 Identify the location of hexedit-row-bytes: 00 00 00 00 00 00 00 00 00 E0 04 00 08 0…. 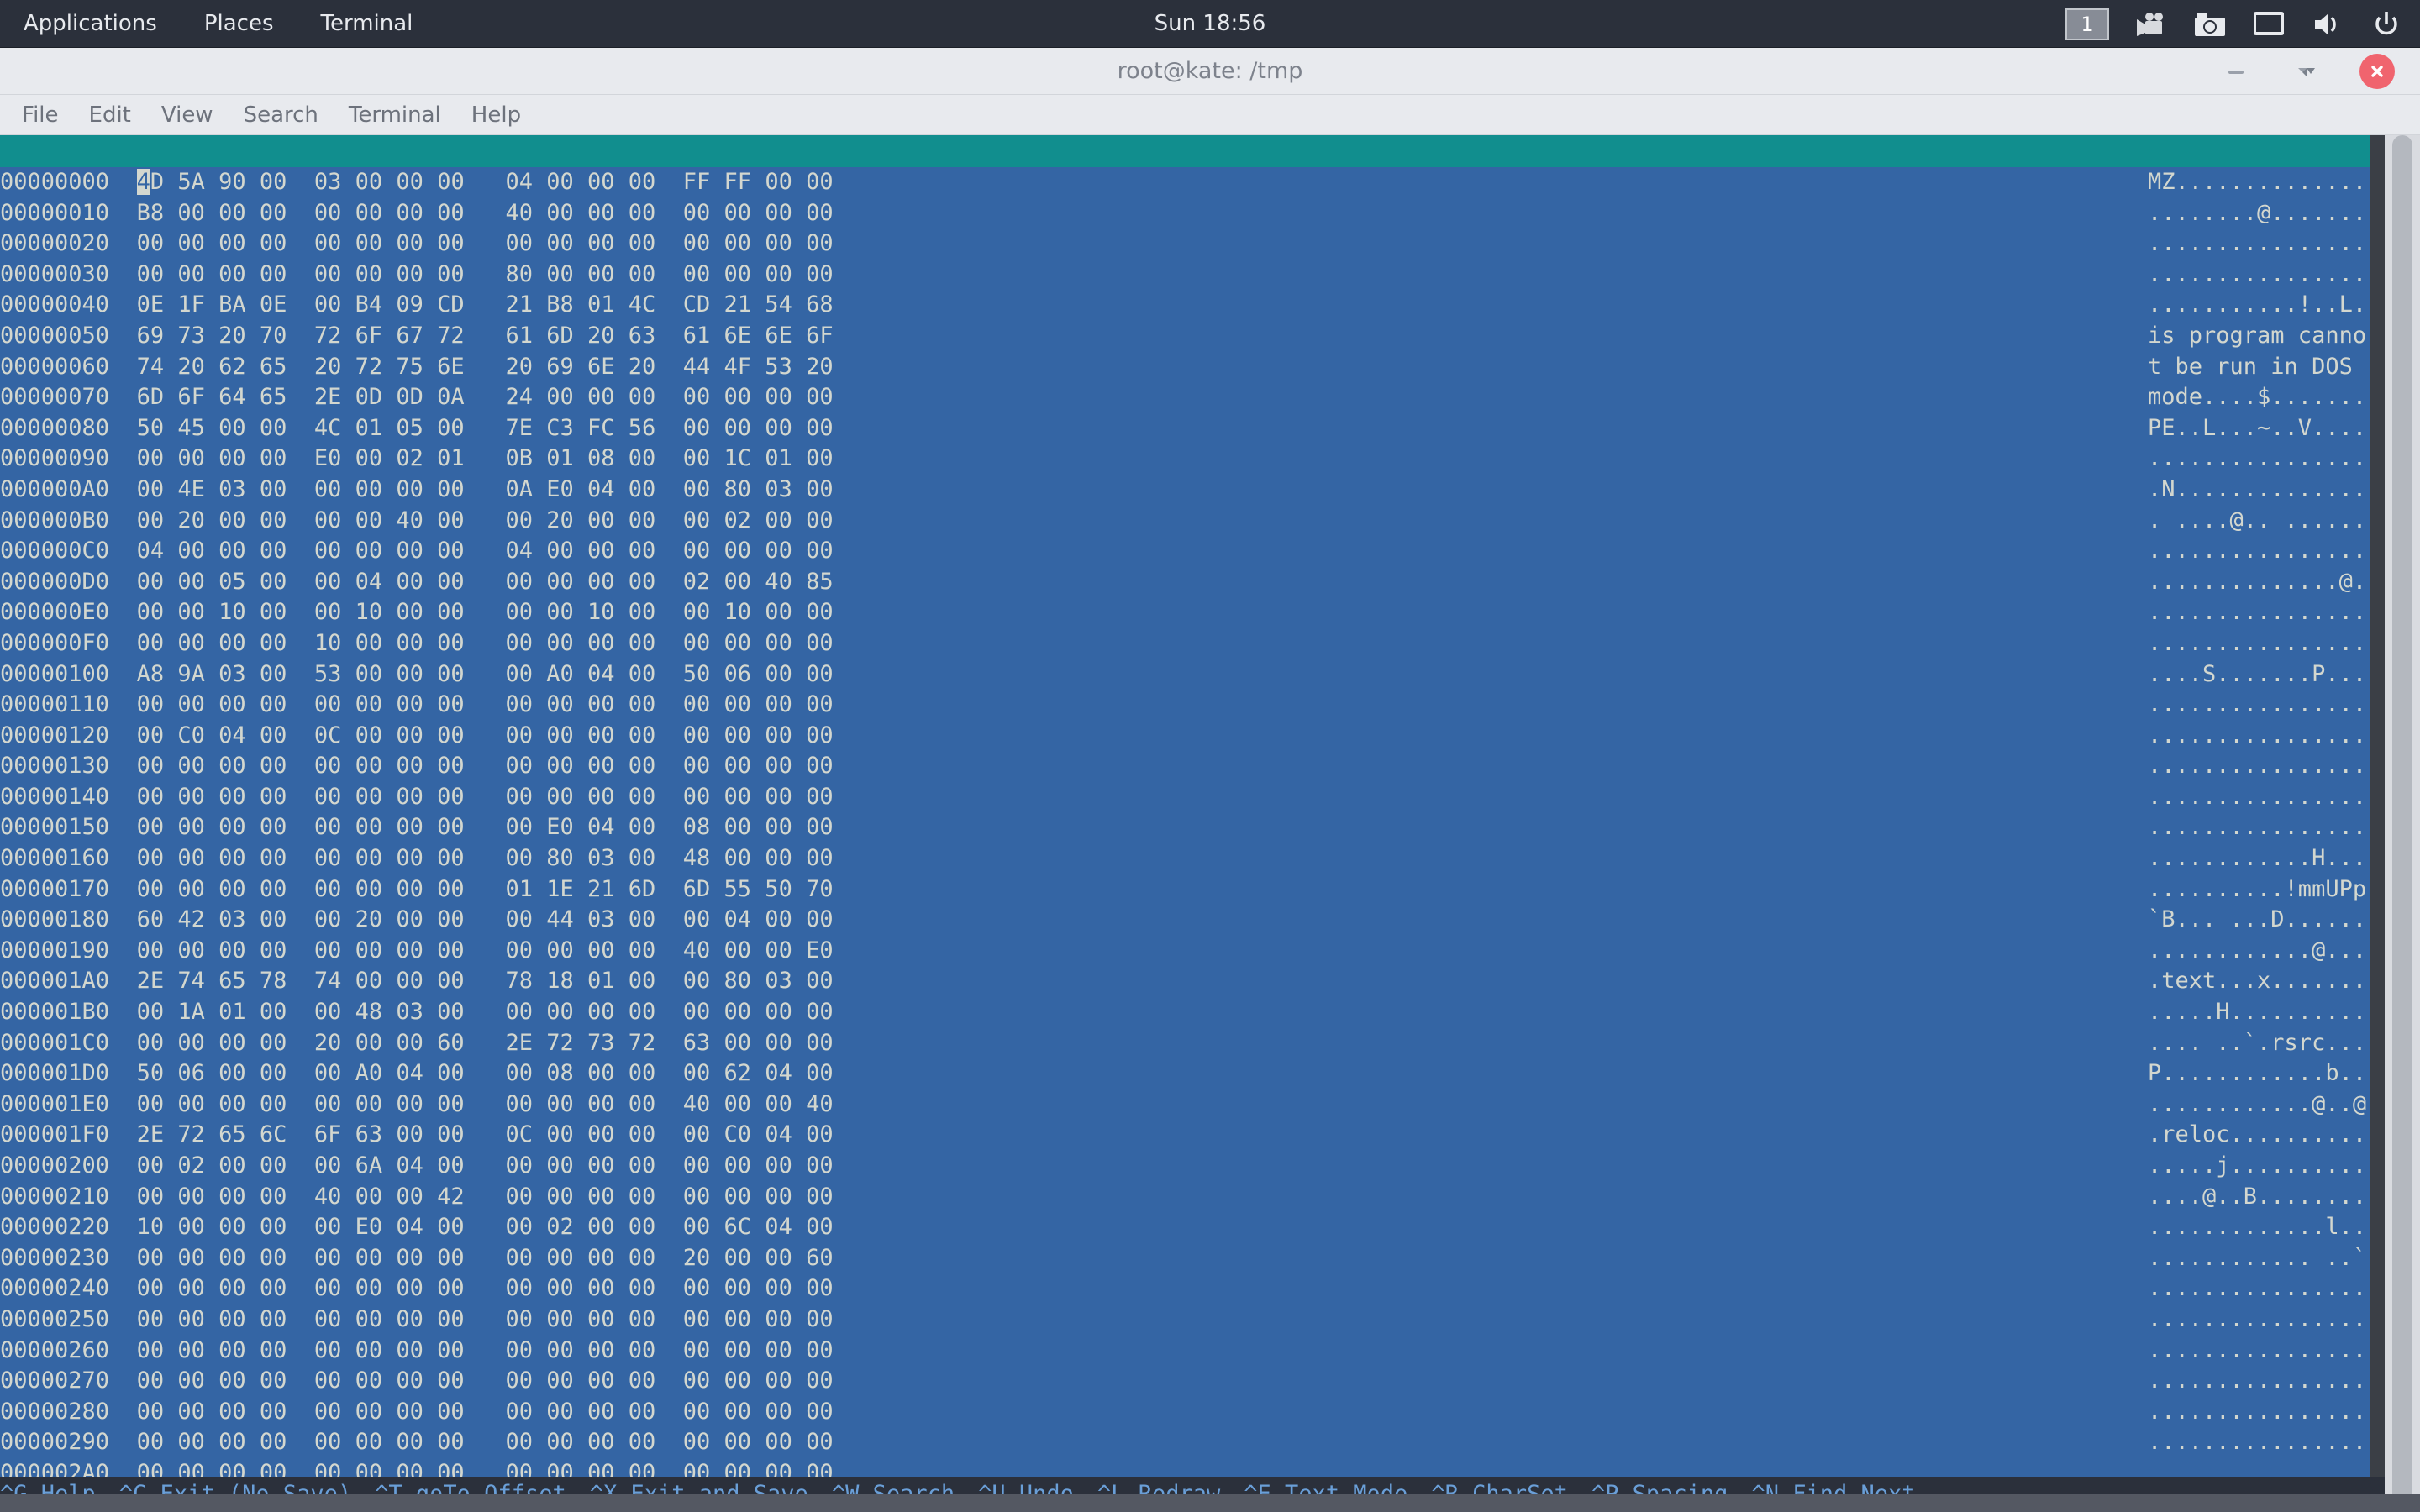
(485, 827).